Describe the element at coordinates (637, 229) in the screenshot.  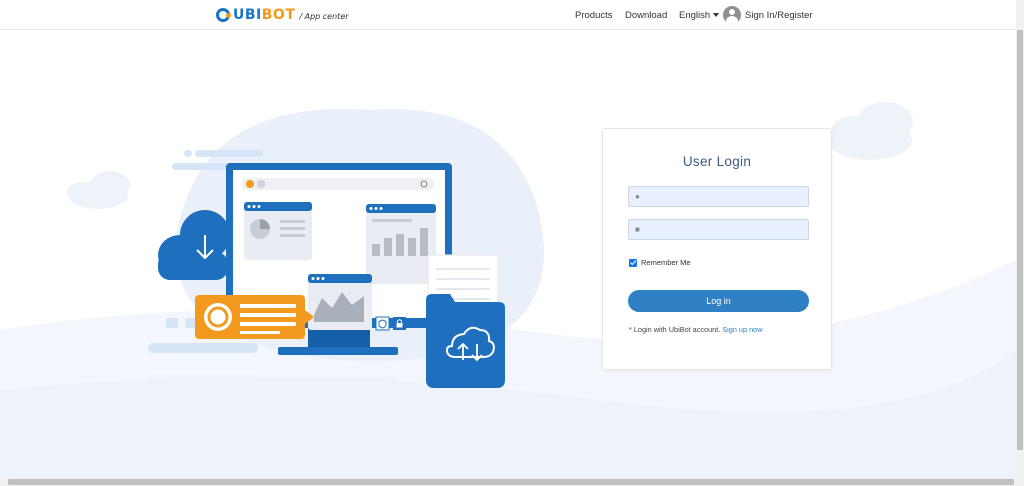
I see `lock-icon: ■` at that location.